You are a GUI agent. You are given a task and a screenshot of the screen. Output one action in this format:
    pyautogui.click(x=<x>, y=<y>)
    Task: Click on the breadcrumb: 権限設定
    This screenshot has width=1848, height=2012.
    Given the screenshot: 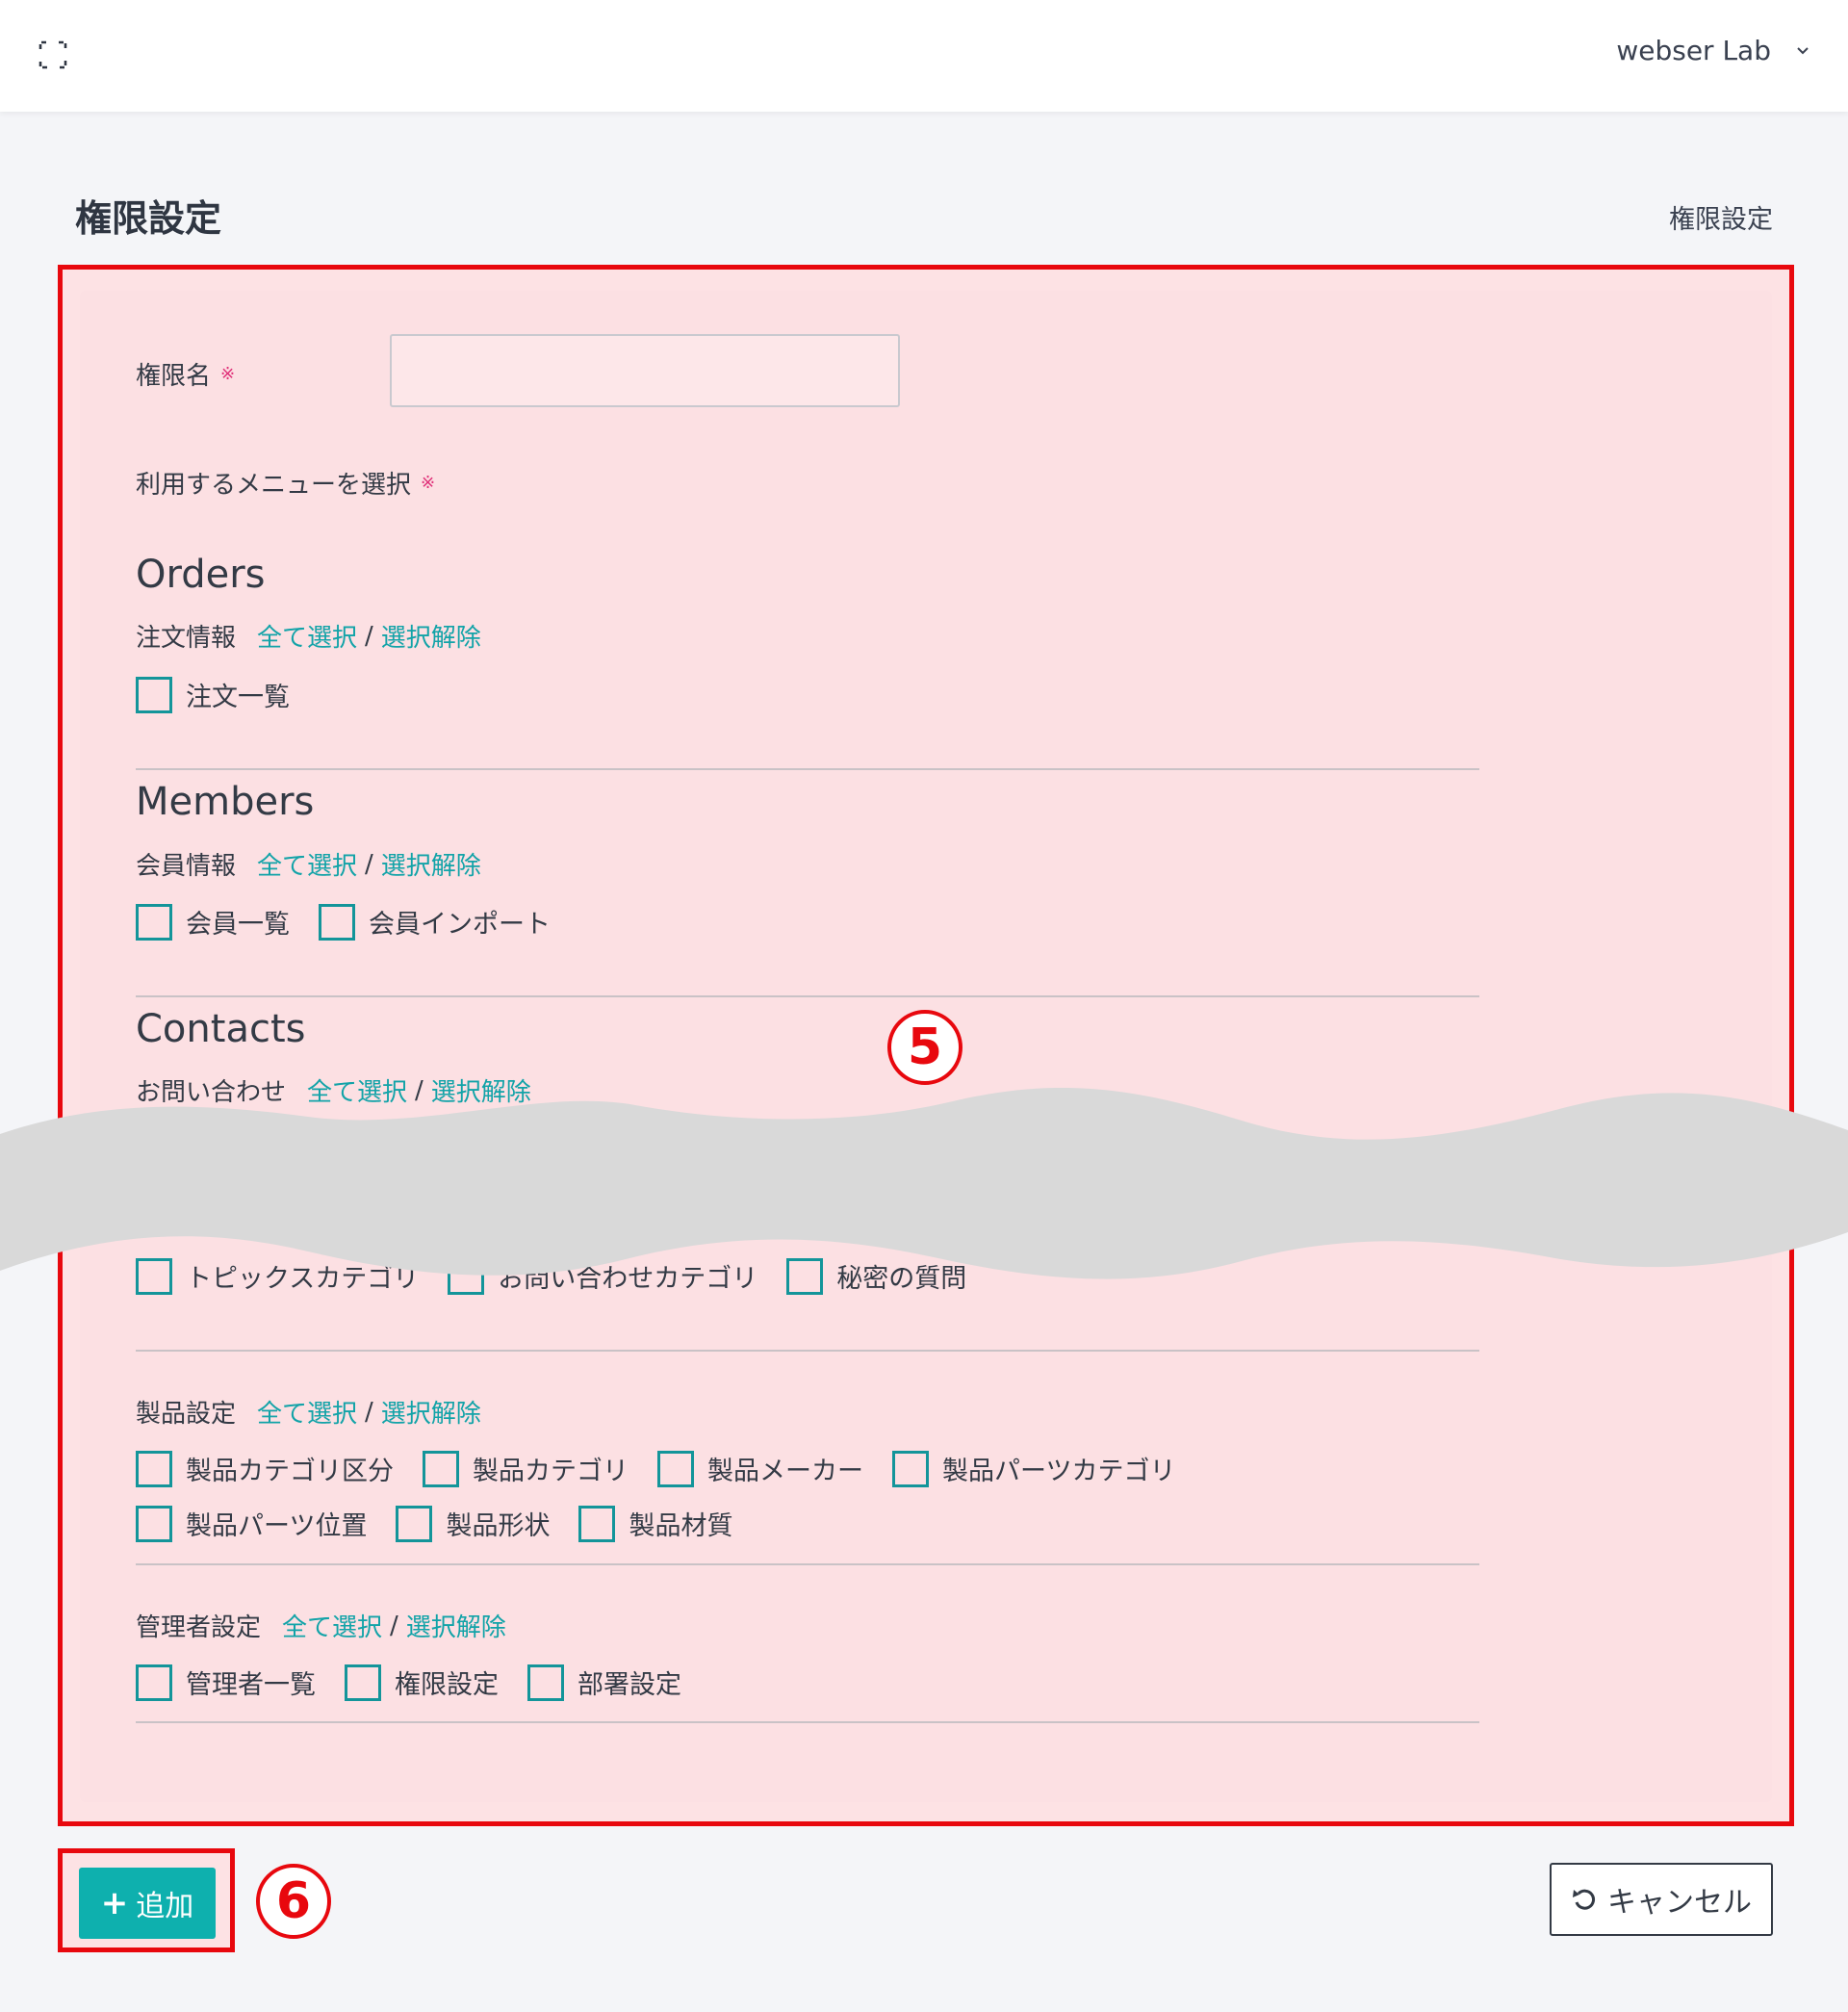 What is the action you would take?
    pyautogui.click(x=1721, y=217)
    